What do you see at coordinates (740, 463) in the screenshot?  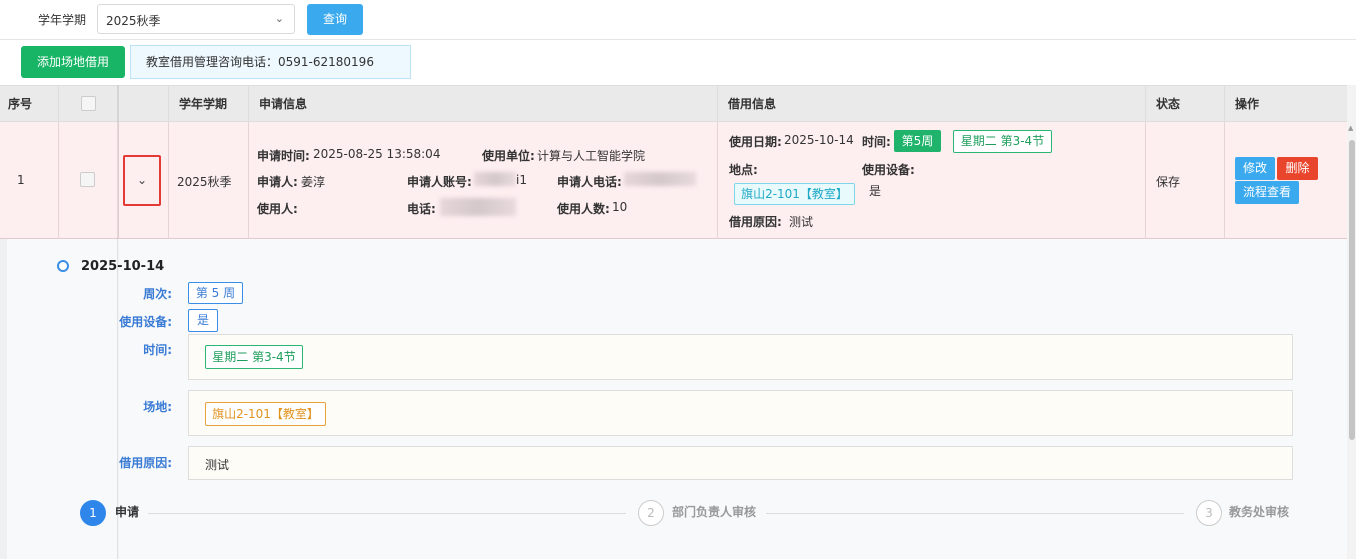 I see `detail-reason-box: 测试` at bounding box center [740, 463].